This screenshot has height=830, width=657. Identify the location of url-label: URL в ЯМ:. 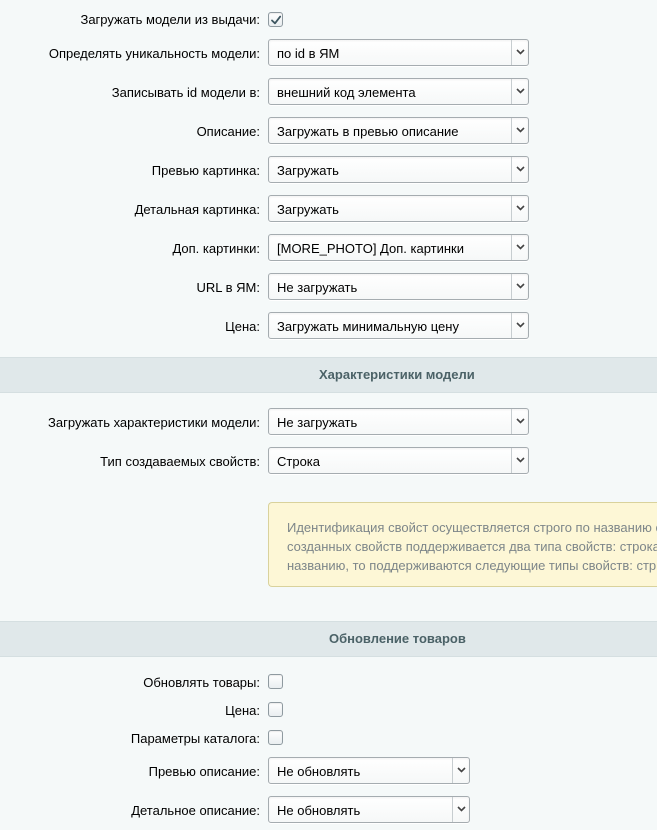
(228, 287).